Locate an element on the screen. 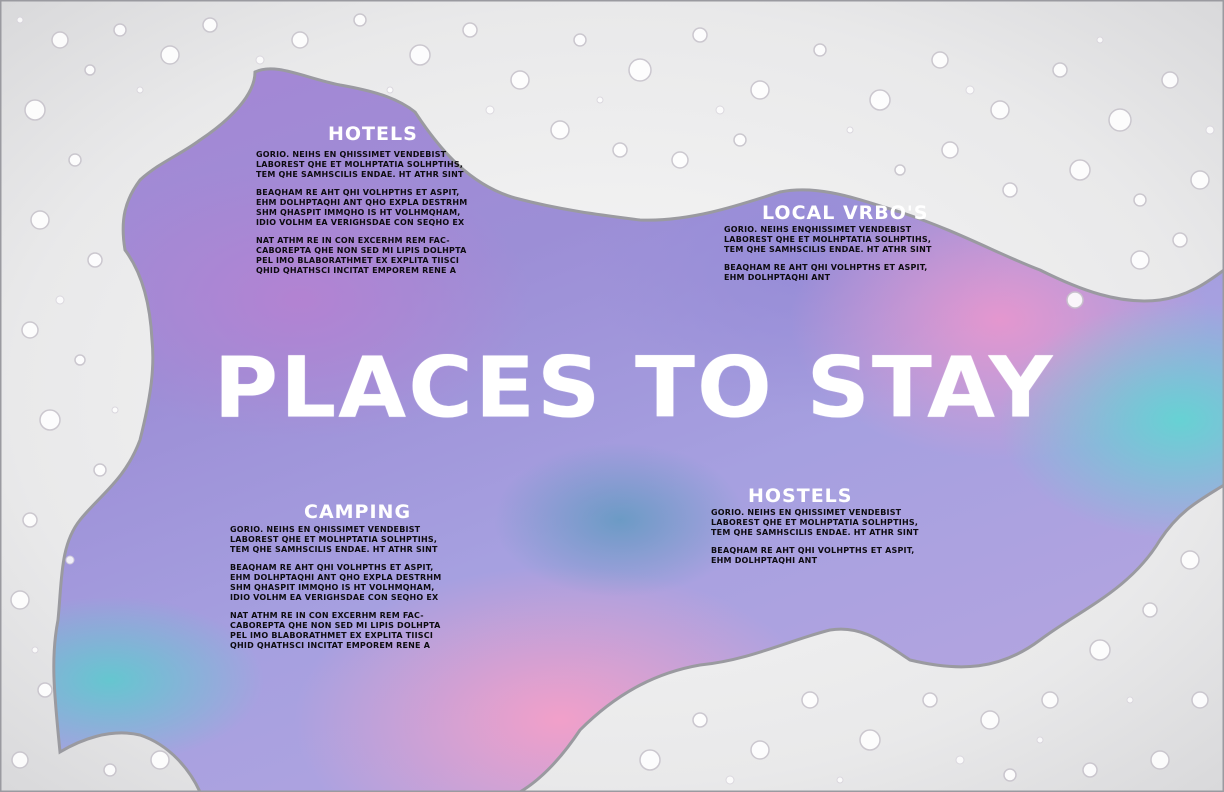 The width and height of the screenshot is (1224, 792). page-title: PLACES TO STAY is located at coordinates (612, 388).